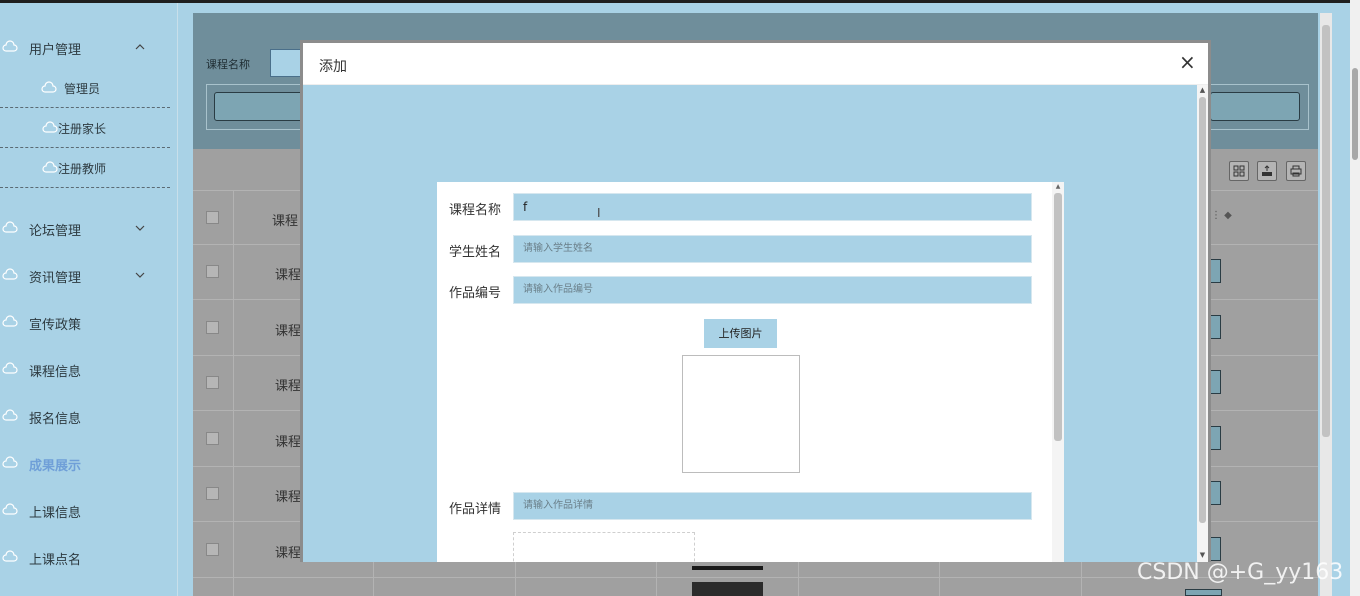 The image size is (1360, 596). I want to click on nav-policy: 宣传政策, so click(85, 323).